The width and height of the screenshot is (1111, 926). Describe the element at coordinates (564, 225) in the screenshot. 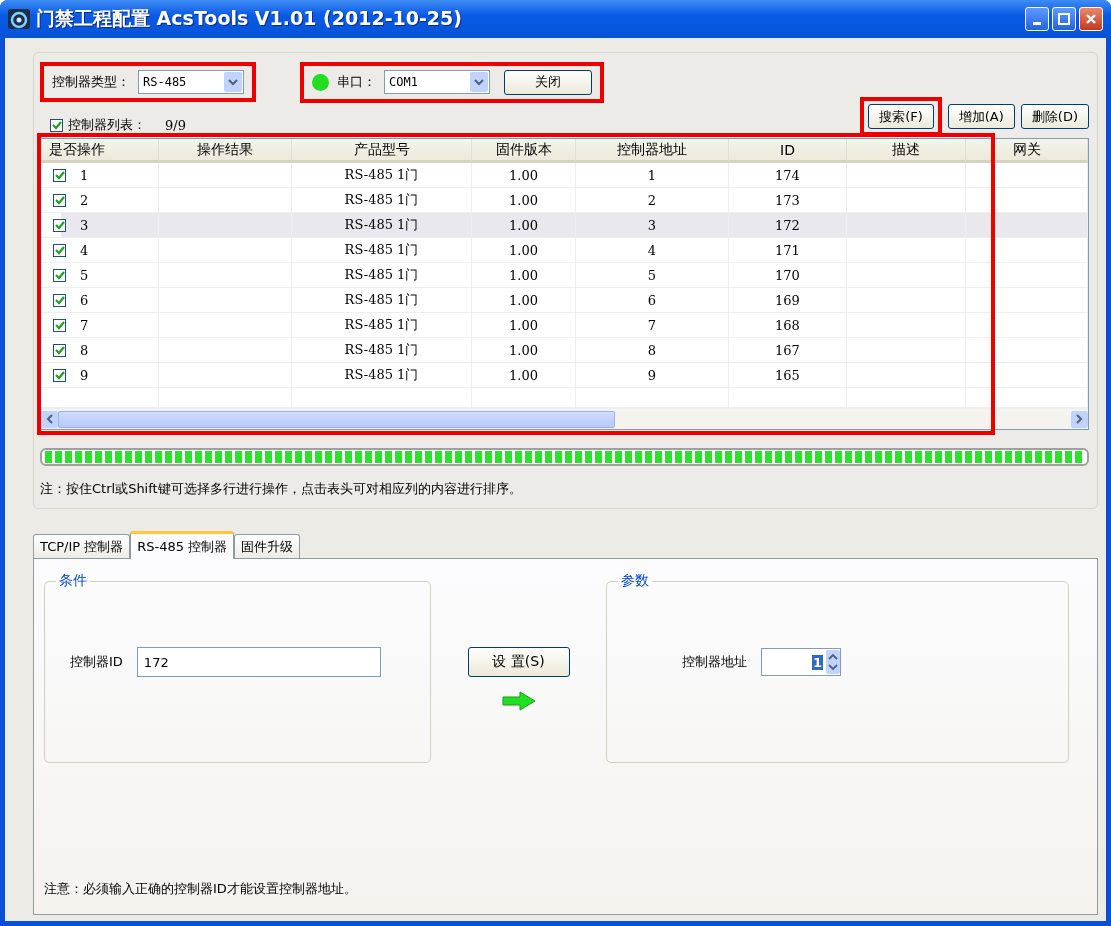

I see `table-row: 3 RS-485 1门 1.00 3 172` at that location.